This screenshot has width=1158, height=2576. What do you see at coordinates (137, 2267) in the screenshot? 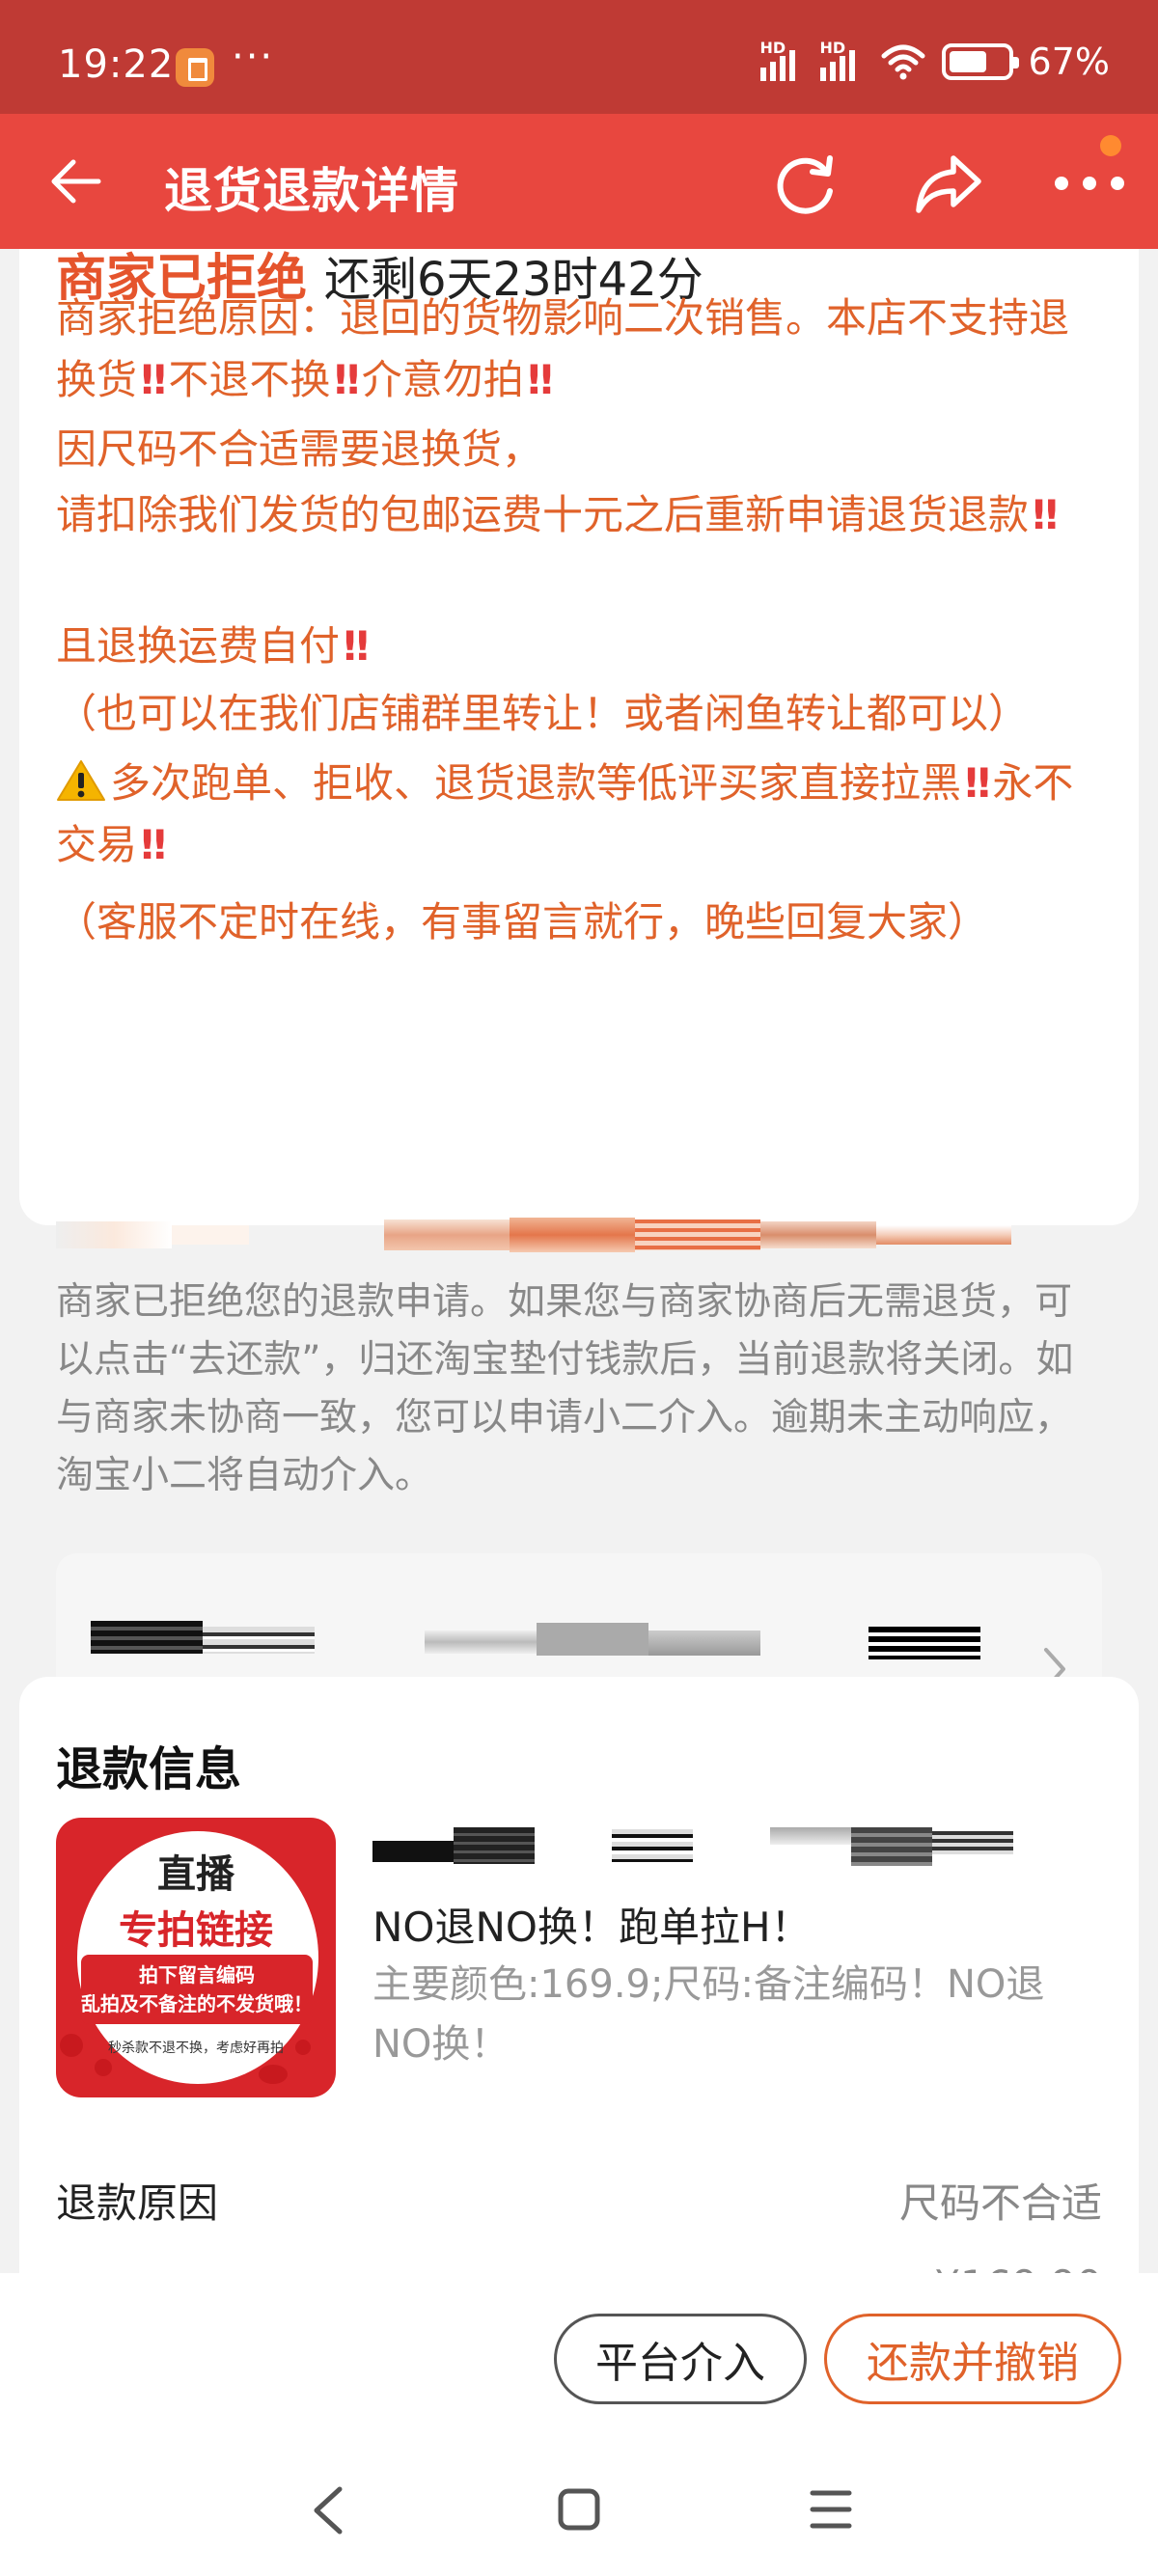
I see `refund-amount-label: 退款金额` at bounding box center [137, 2267].